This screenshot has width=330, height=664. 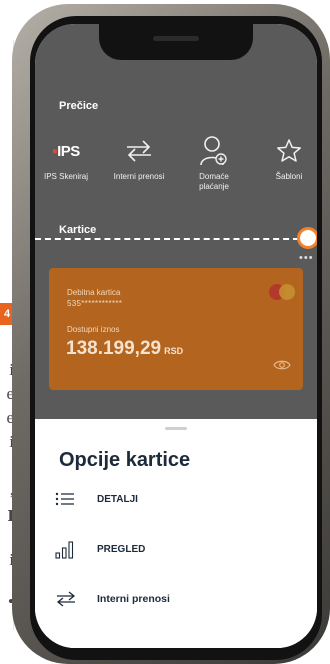 What do you see at coordinates (66, 176) in the screenshot?
I see `shortcut-label: IPS Skeniraj` at bounding box center [66, 176].